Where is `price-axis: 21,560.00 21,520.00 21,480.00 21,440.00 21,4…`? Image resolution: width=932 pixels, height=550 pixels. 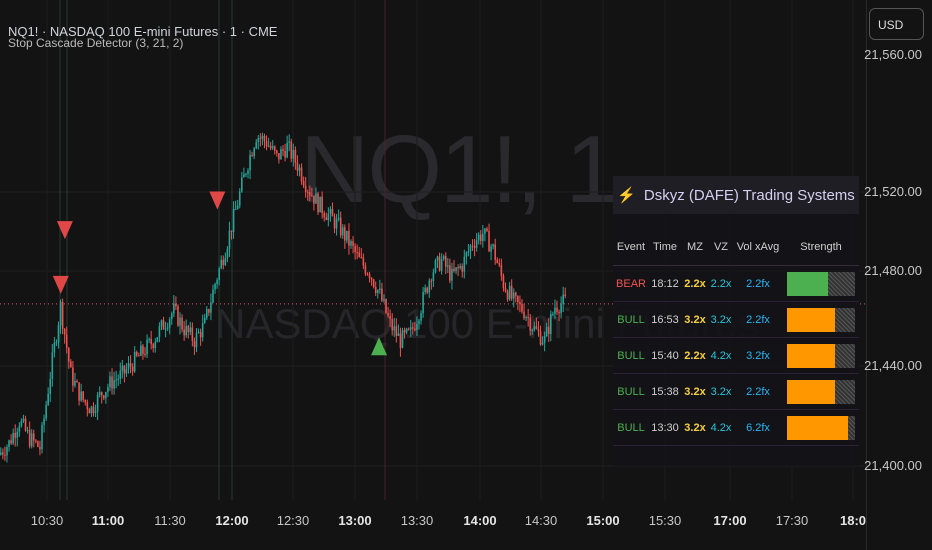 price-axis: 21,560.00 21,520.00 21,480.00 21,440.00 21,4… is located at coordinates (898, 275).